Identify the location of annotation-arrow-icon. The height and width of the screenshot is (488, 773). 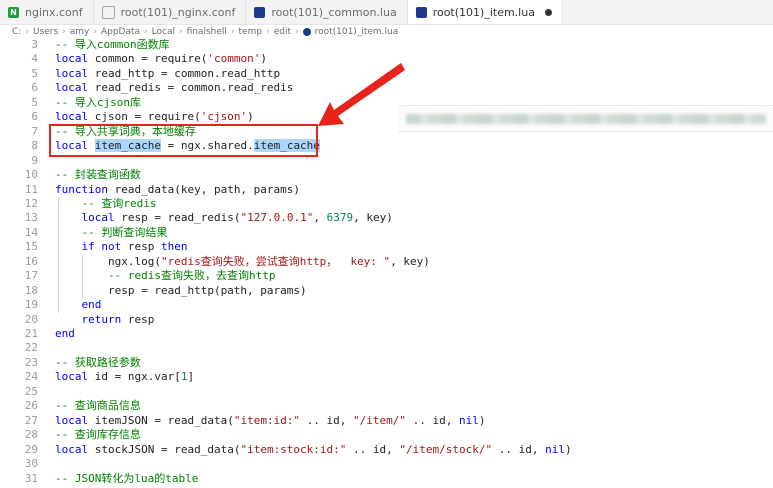
(361, 94).